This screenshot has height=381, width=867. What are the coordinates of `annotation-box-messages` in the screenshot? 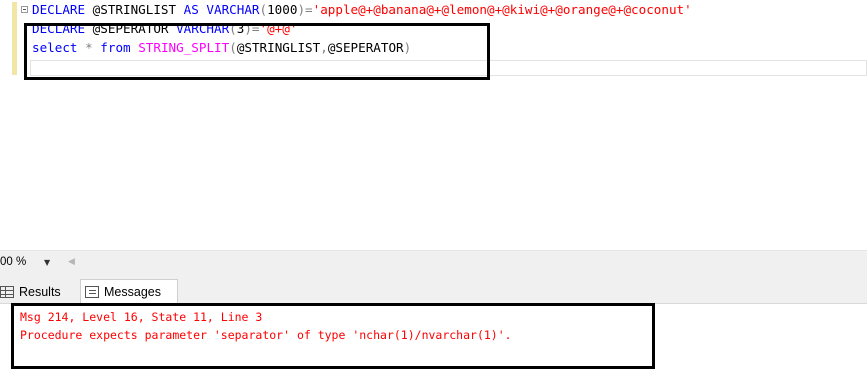 It's located at (333, 336).